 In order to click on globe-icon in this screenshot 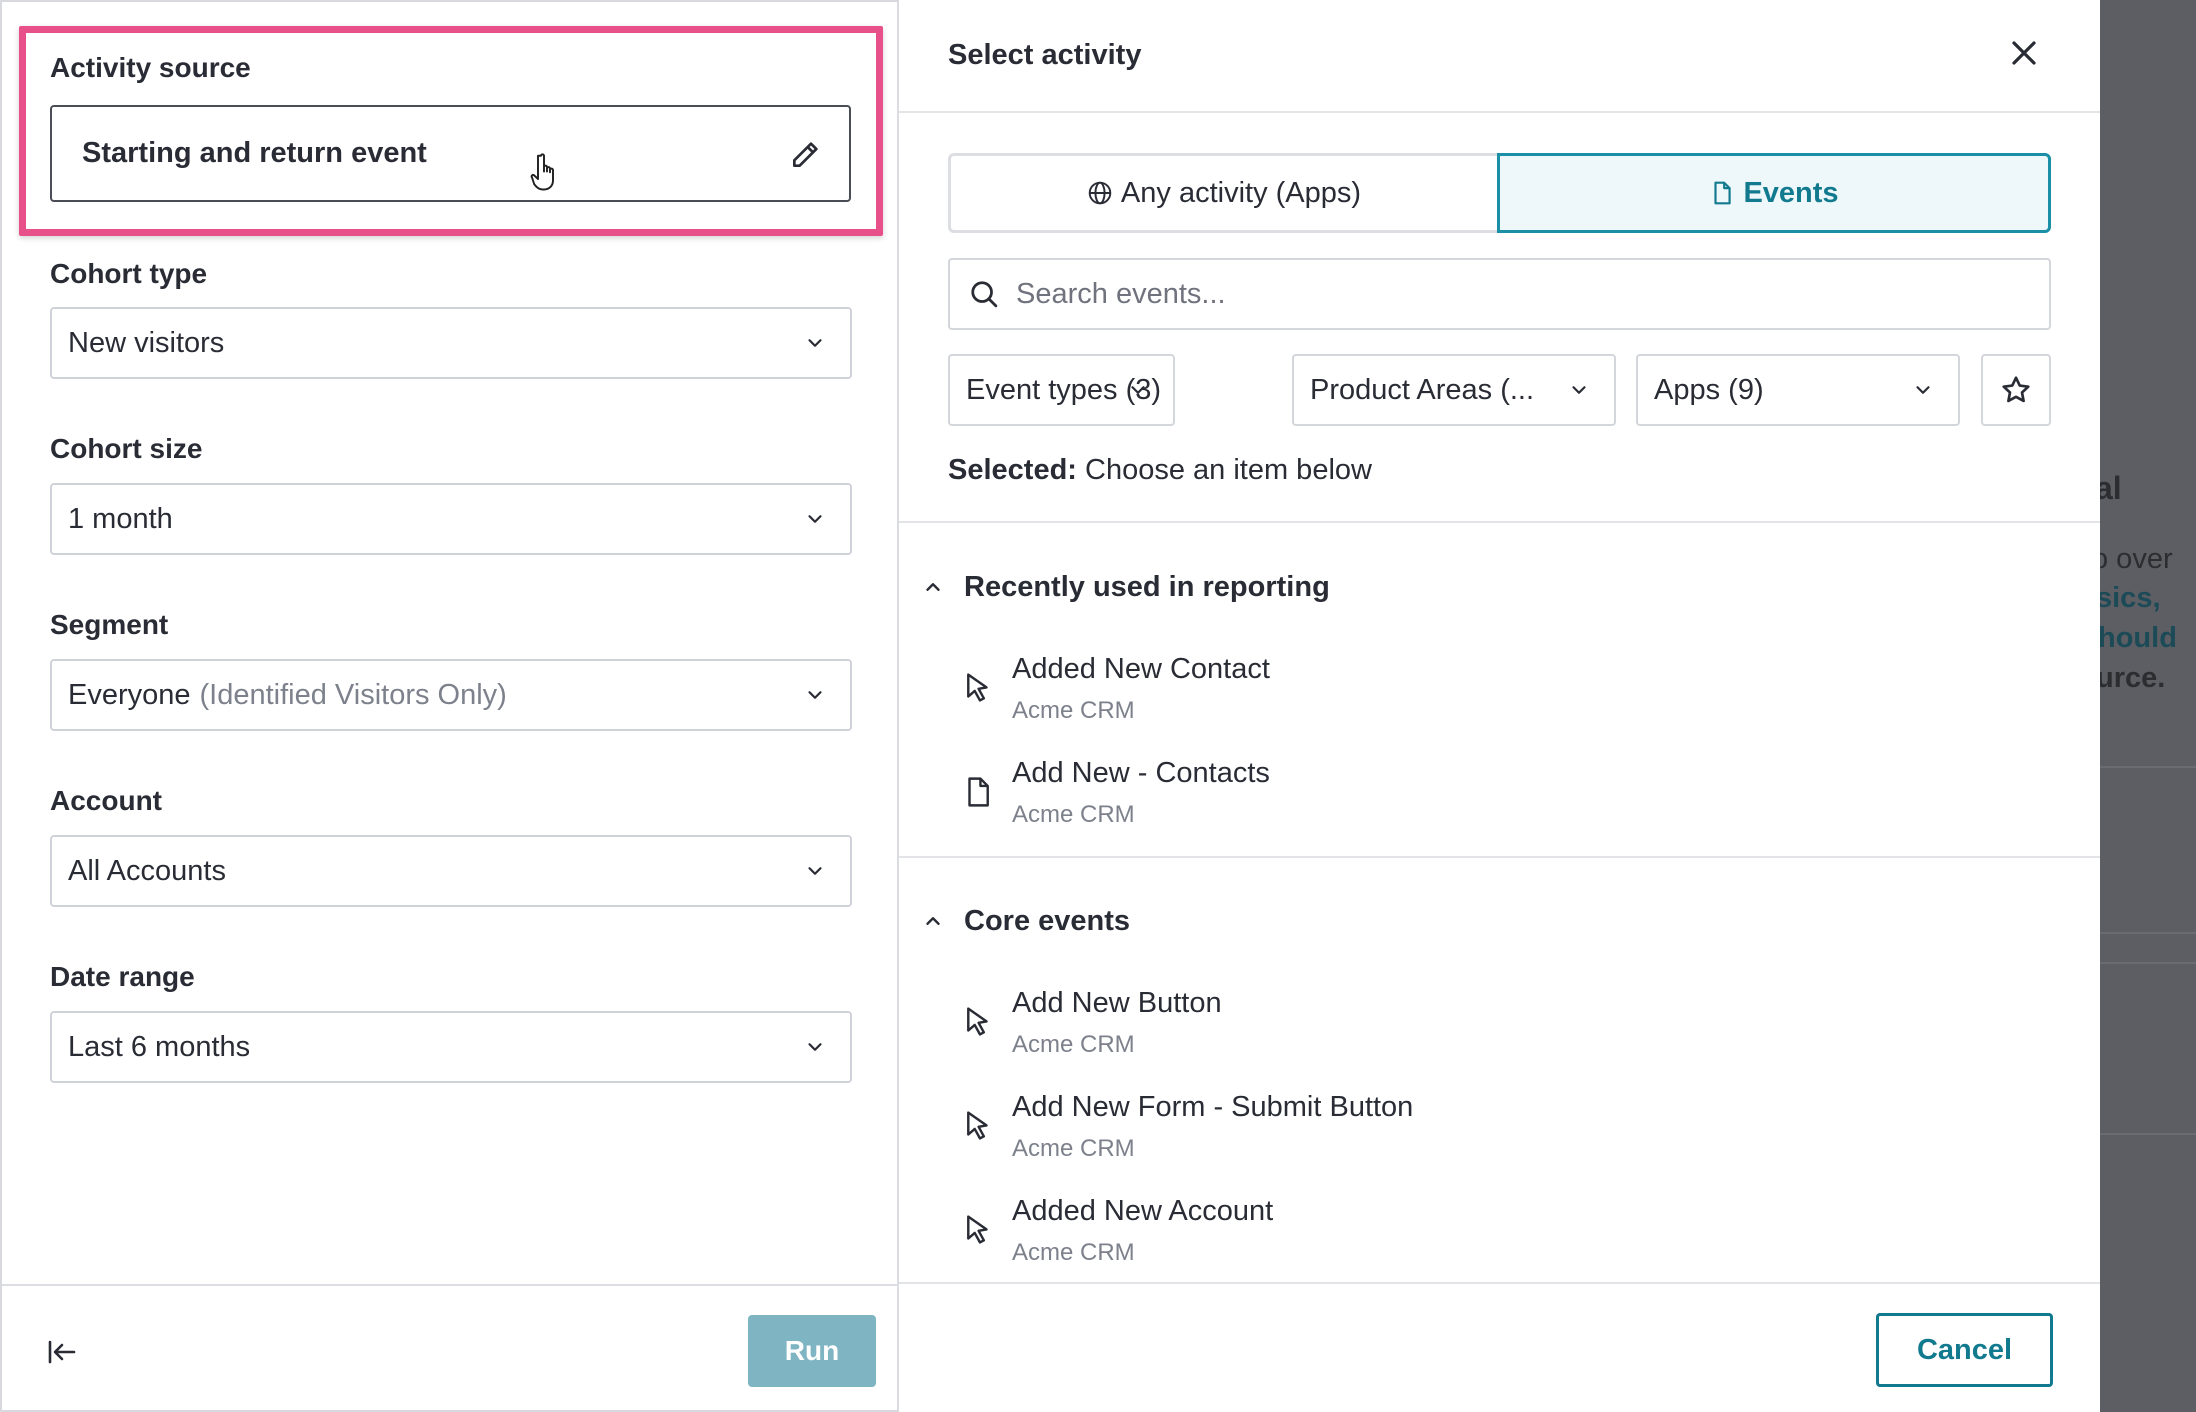, I will do `click(1100, 193)`.